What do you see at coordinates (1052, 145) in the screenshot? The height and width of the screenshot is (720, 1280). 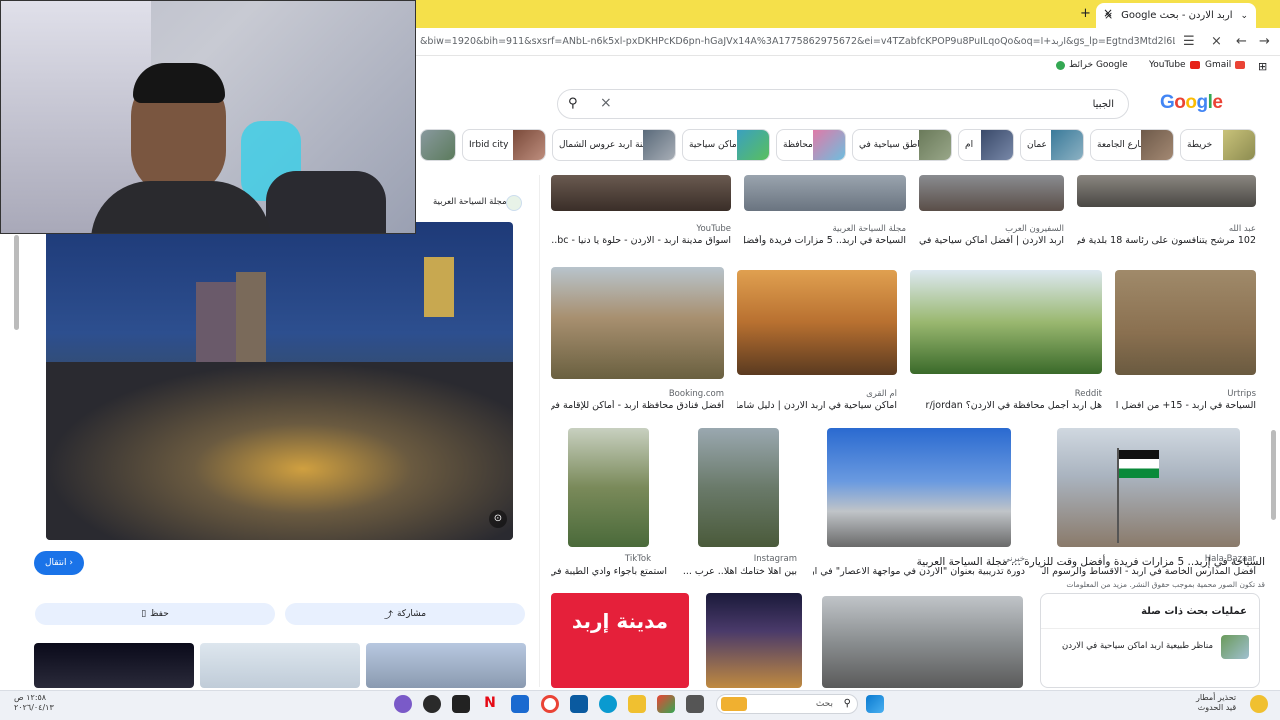 I see `chip-amman: عمان` at bounding box center [1052, 145].